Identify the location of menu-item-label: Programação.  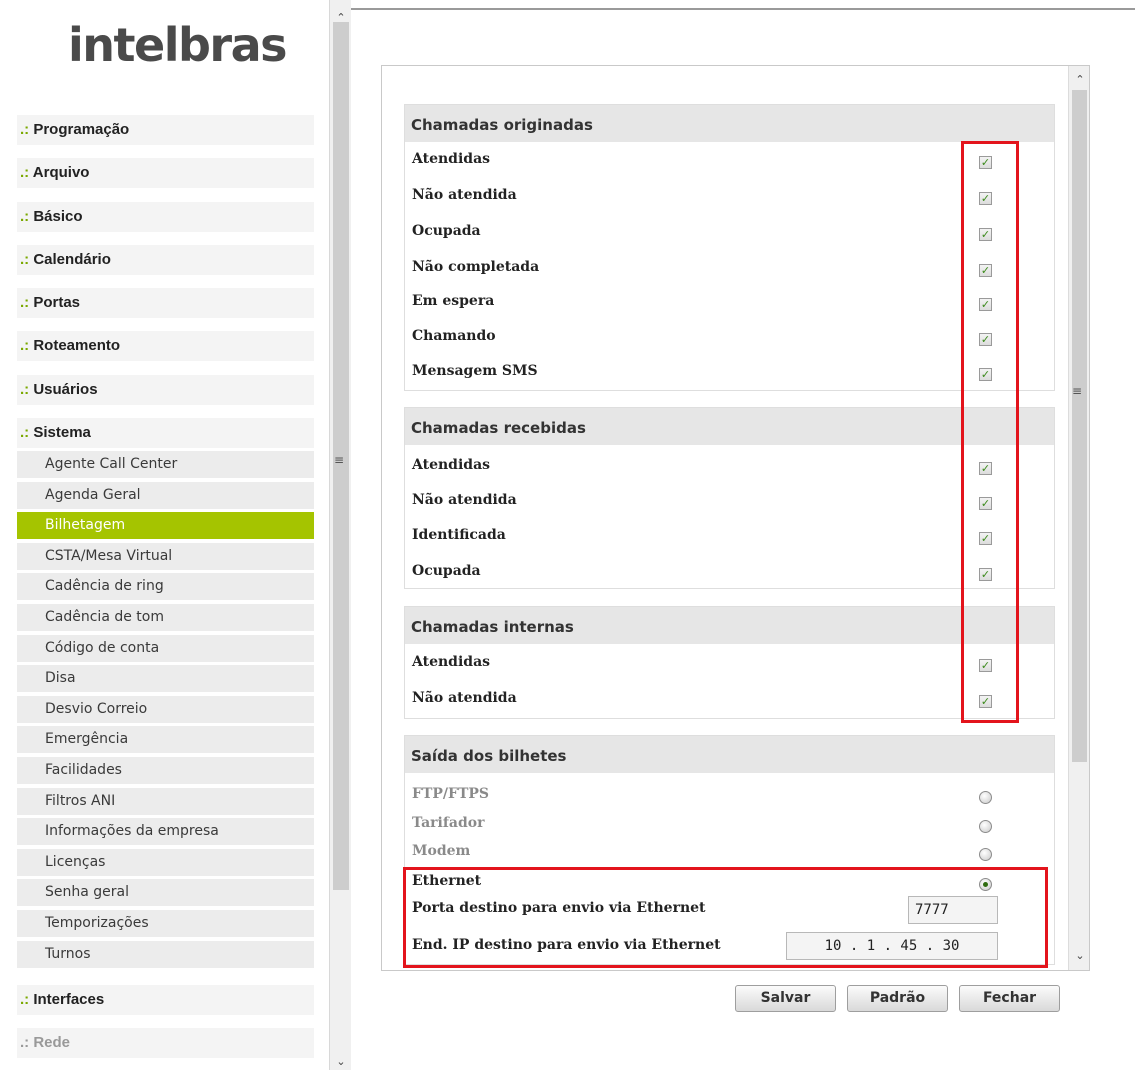
(81, 129).